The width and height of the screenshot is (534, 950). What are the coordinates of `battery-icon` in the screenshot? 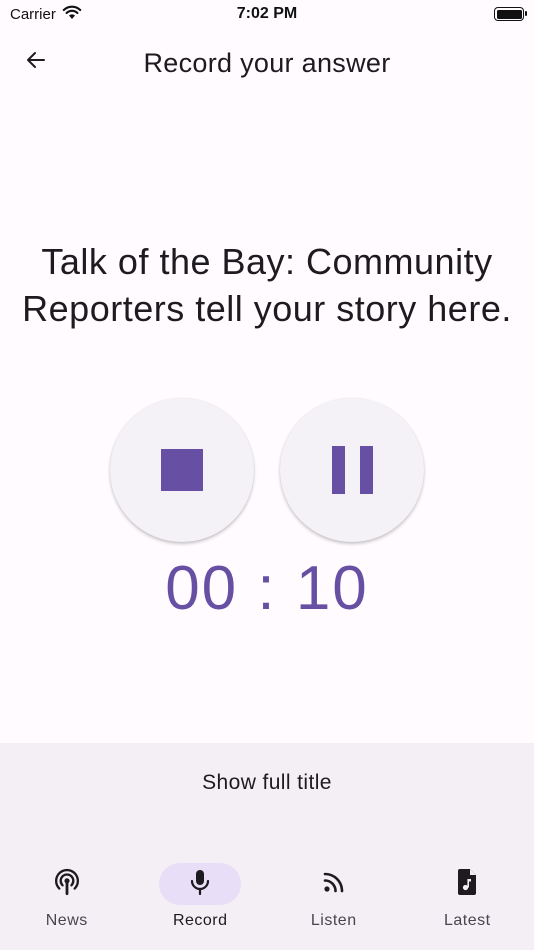 It's located at (510, 14).